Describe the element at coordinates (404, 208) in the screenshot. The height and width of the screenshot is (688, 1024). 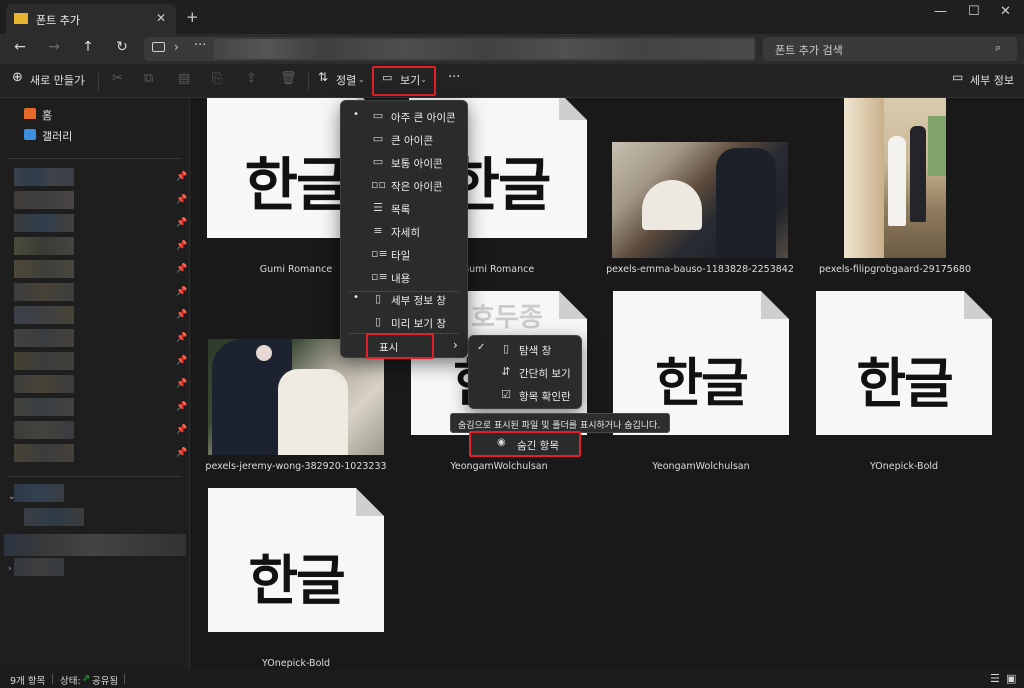
I see `menu-item-list: ☰ 목록` at that location.